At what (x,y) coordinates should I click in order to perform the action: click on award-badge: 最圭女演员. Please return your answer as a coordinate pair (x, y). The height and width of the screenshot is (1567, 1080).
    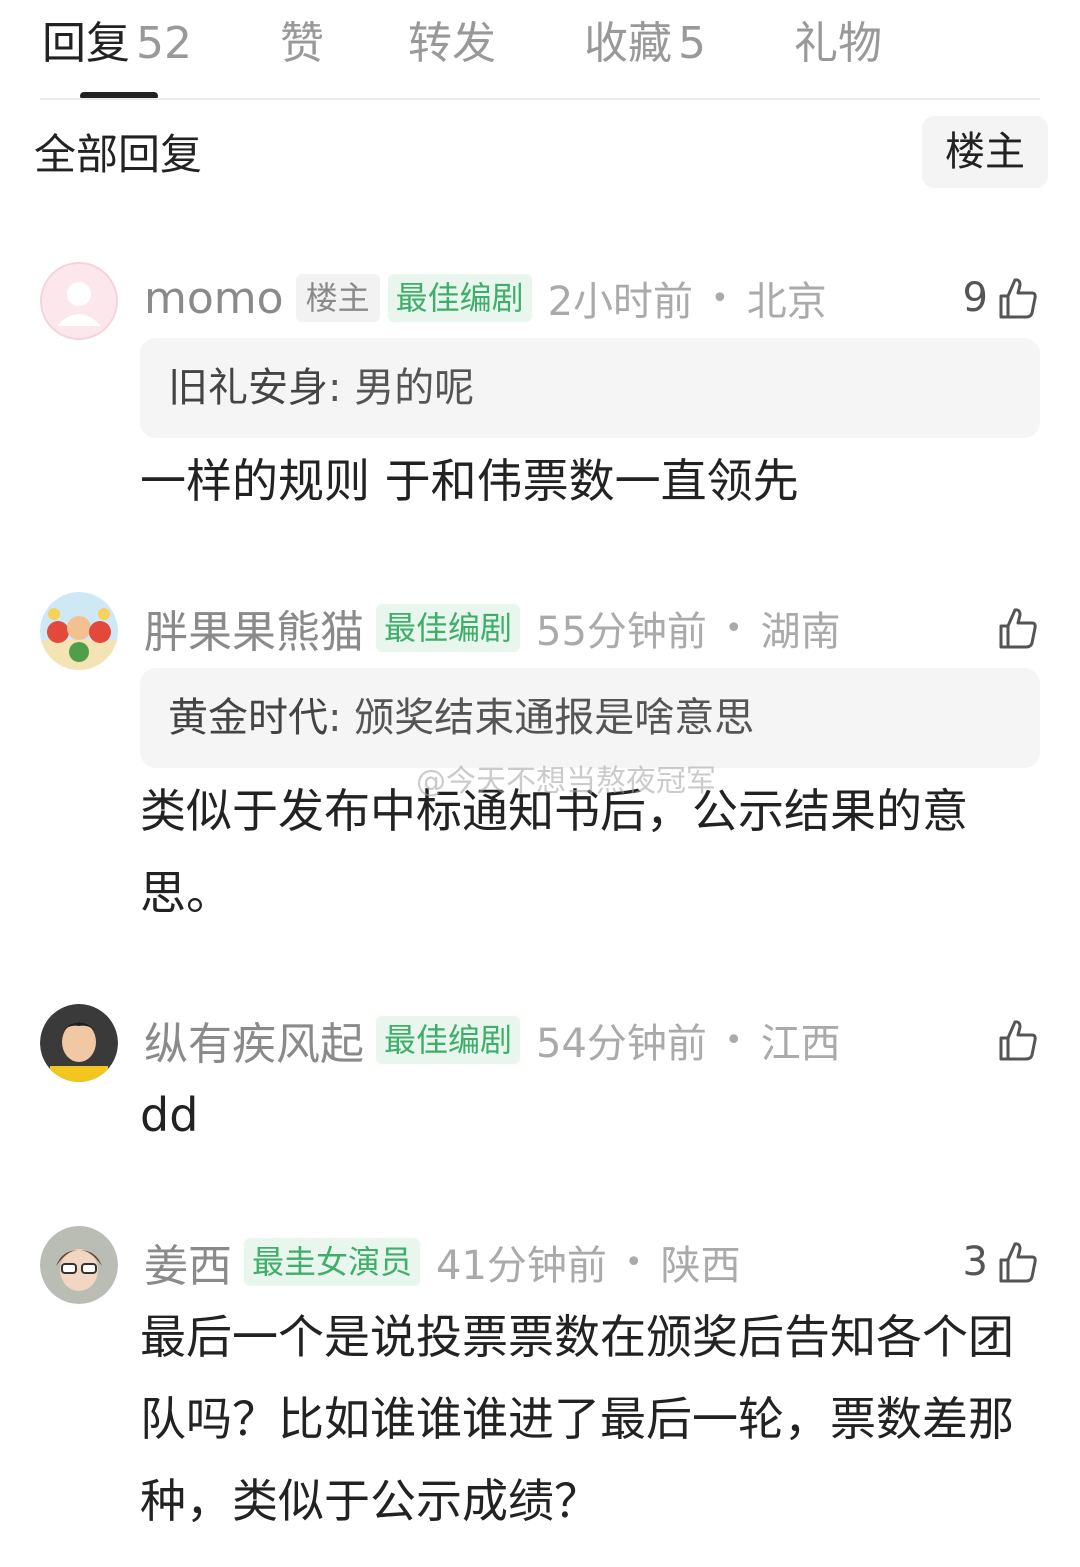
    Looking at the image, I should click on (332, 1262).